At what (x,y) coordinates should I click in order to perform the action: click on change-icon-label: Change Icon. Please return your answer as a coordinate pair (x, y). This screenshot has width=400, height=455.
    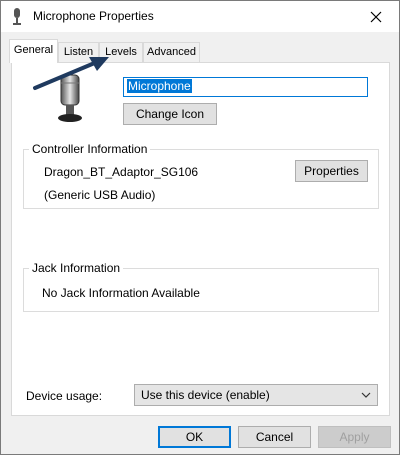
    Looking at the image, I should click on (170, 114).